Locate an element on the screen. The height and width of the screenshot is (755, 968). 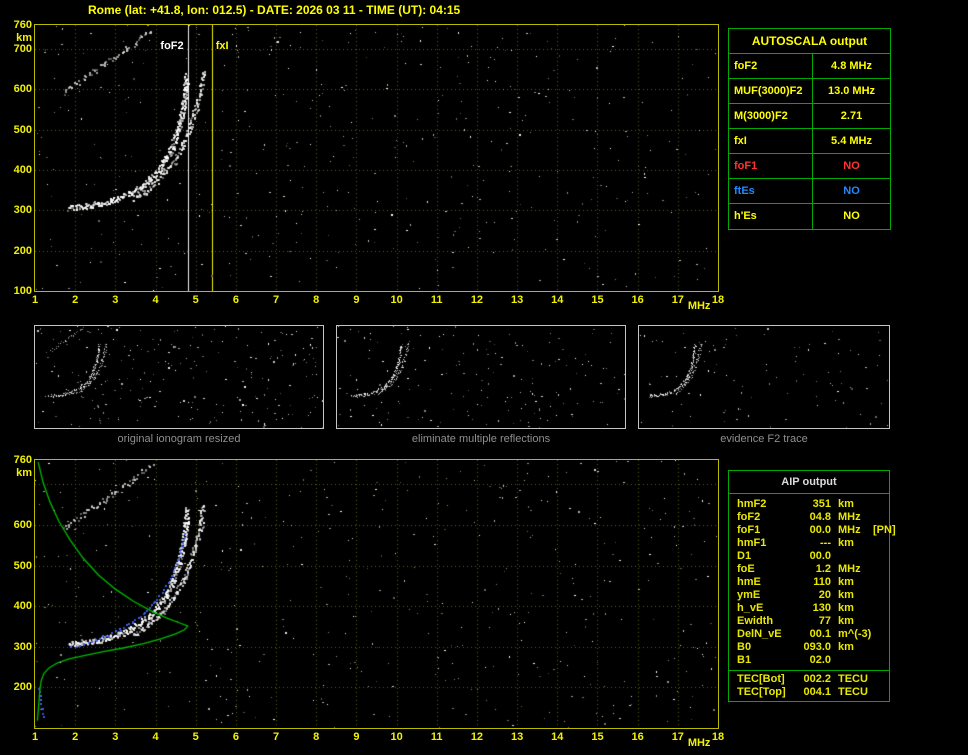
aip-param-unit: TECU is located at coordinates (853, 692).